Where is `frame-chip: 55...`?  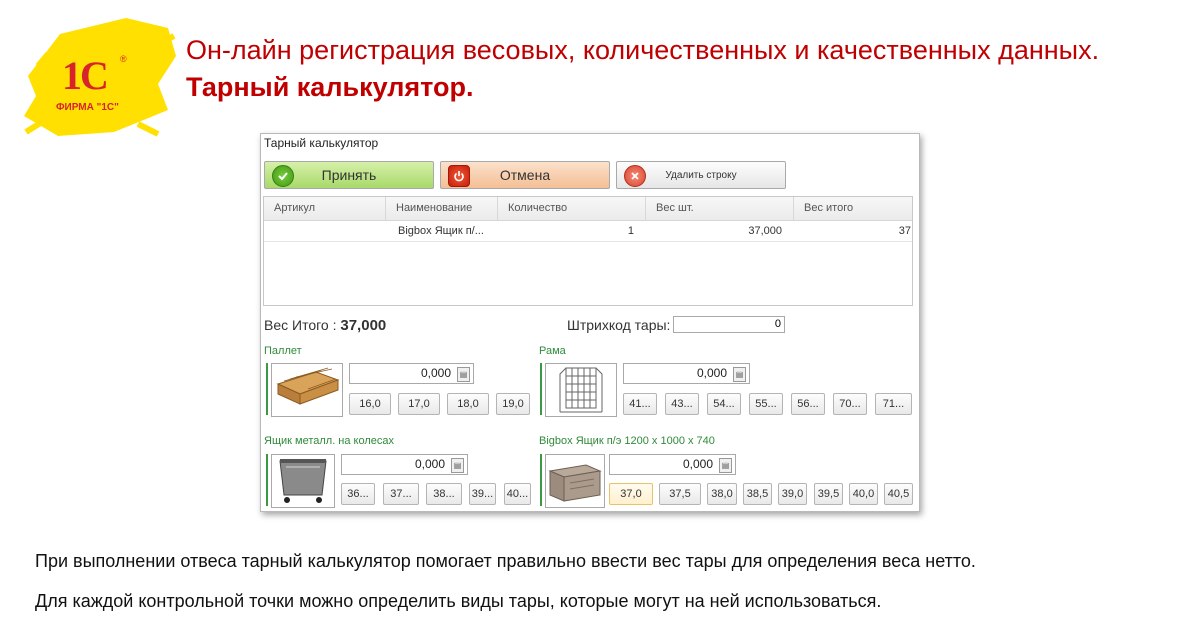 frame-chip: 55... is located at coordinates (766, 404).